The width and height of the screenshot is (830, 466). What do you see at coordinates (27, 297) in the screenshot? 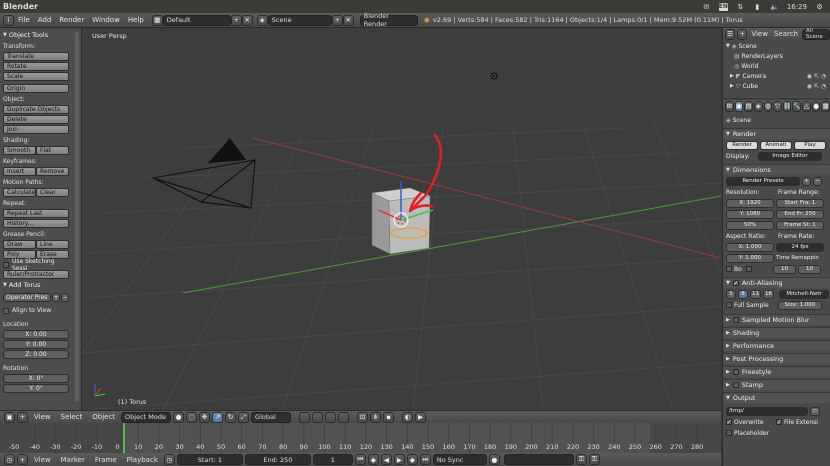
I see `operator-presets-select: Operator Pres` at bounding box center [27, 297].